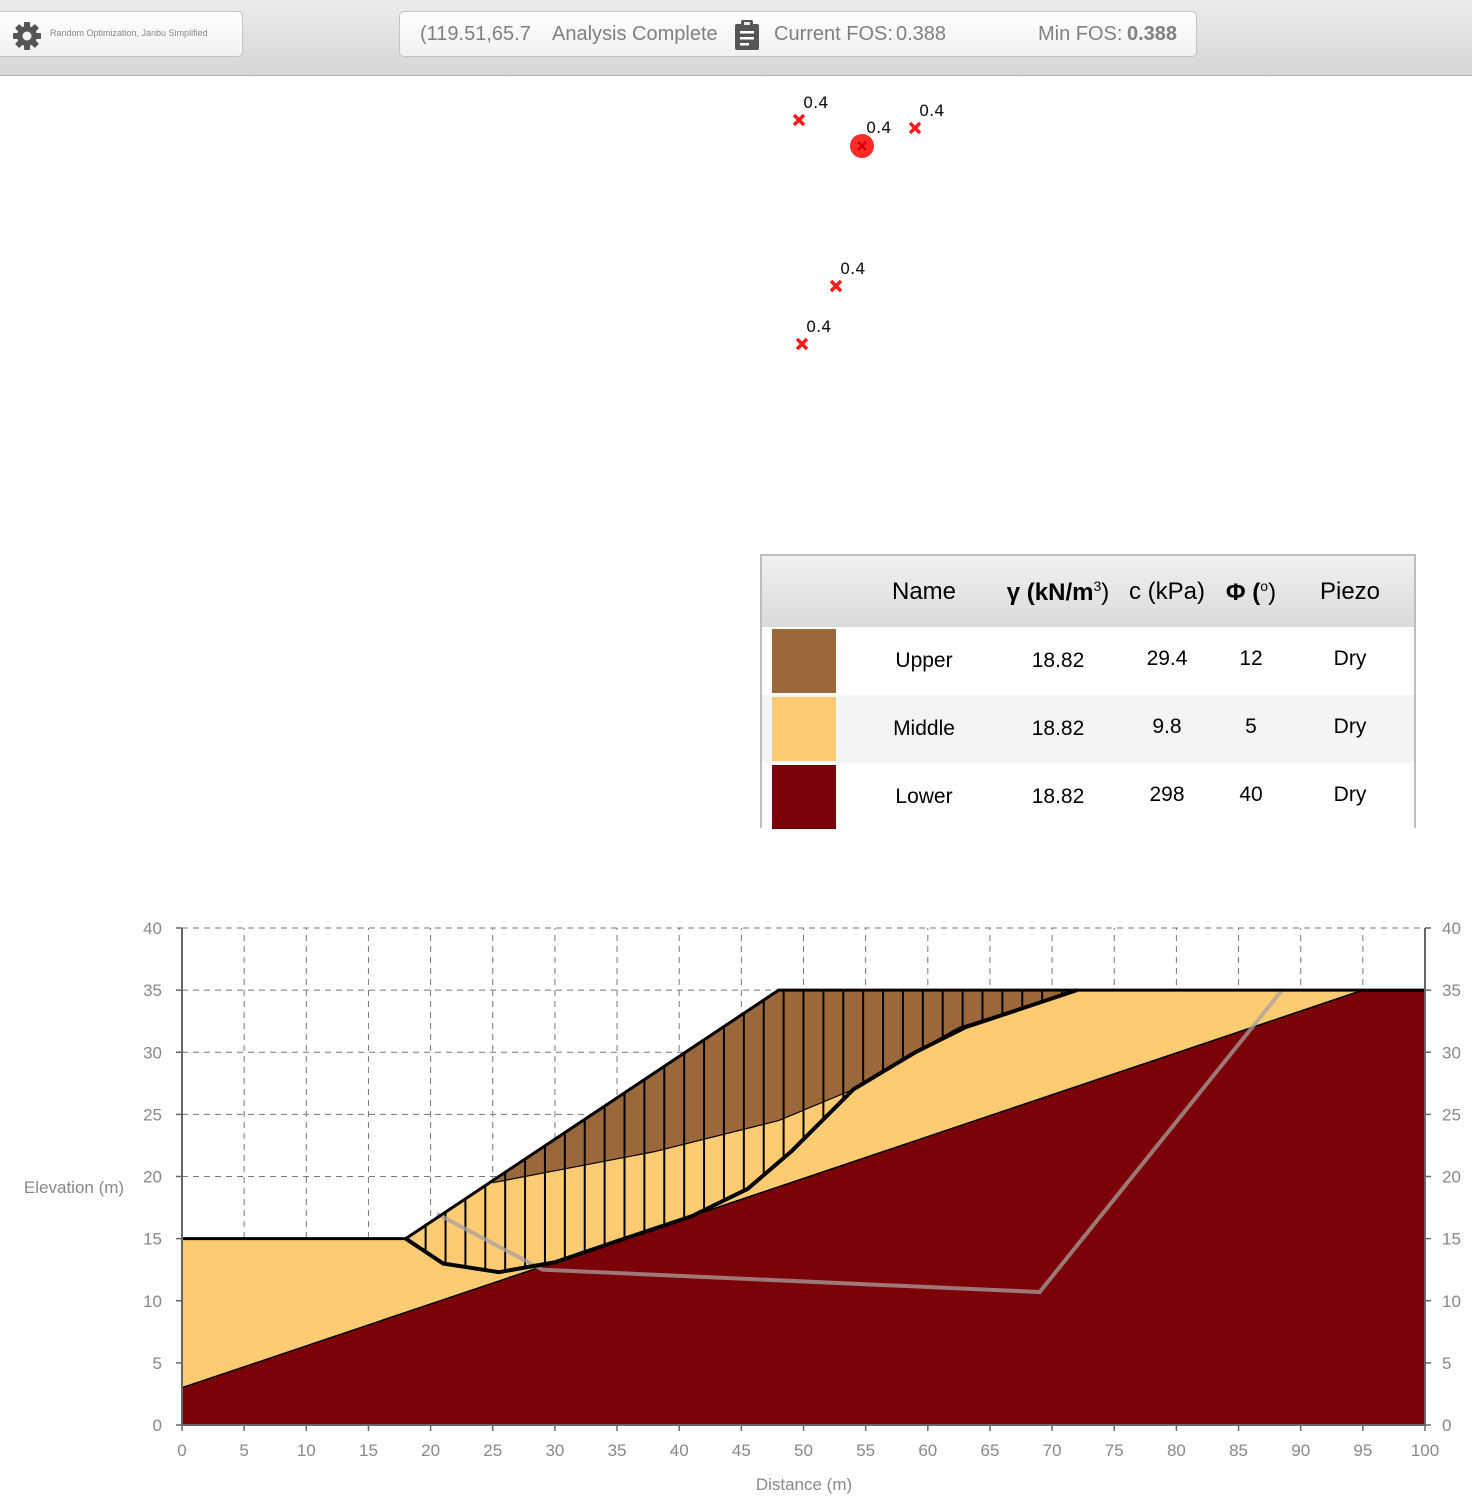  What do you see at coordinates (1451, 1177) in the screenshot?
I see `y-tick-label-right: 20` at bounding box center [1451, 1177].